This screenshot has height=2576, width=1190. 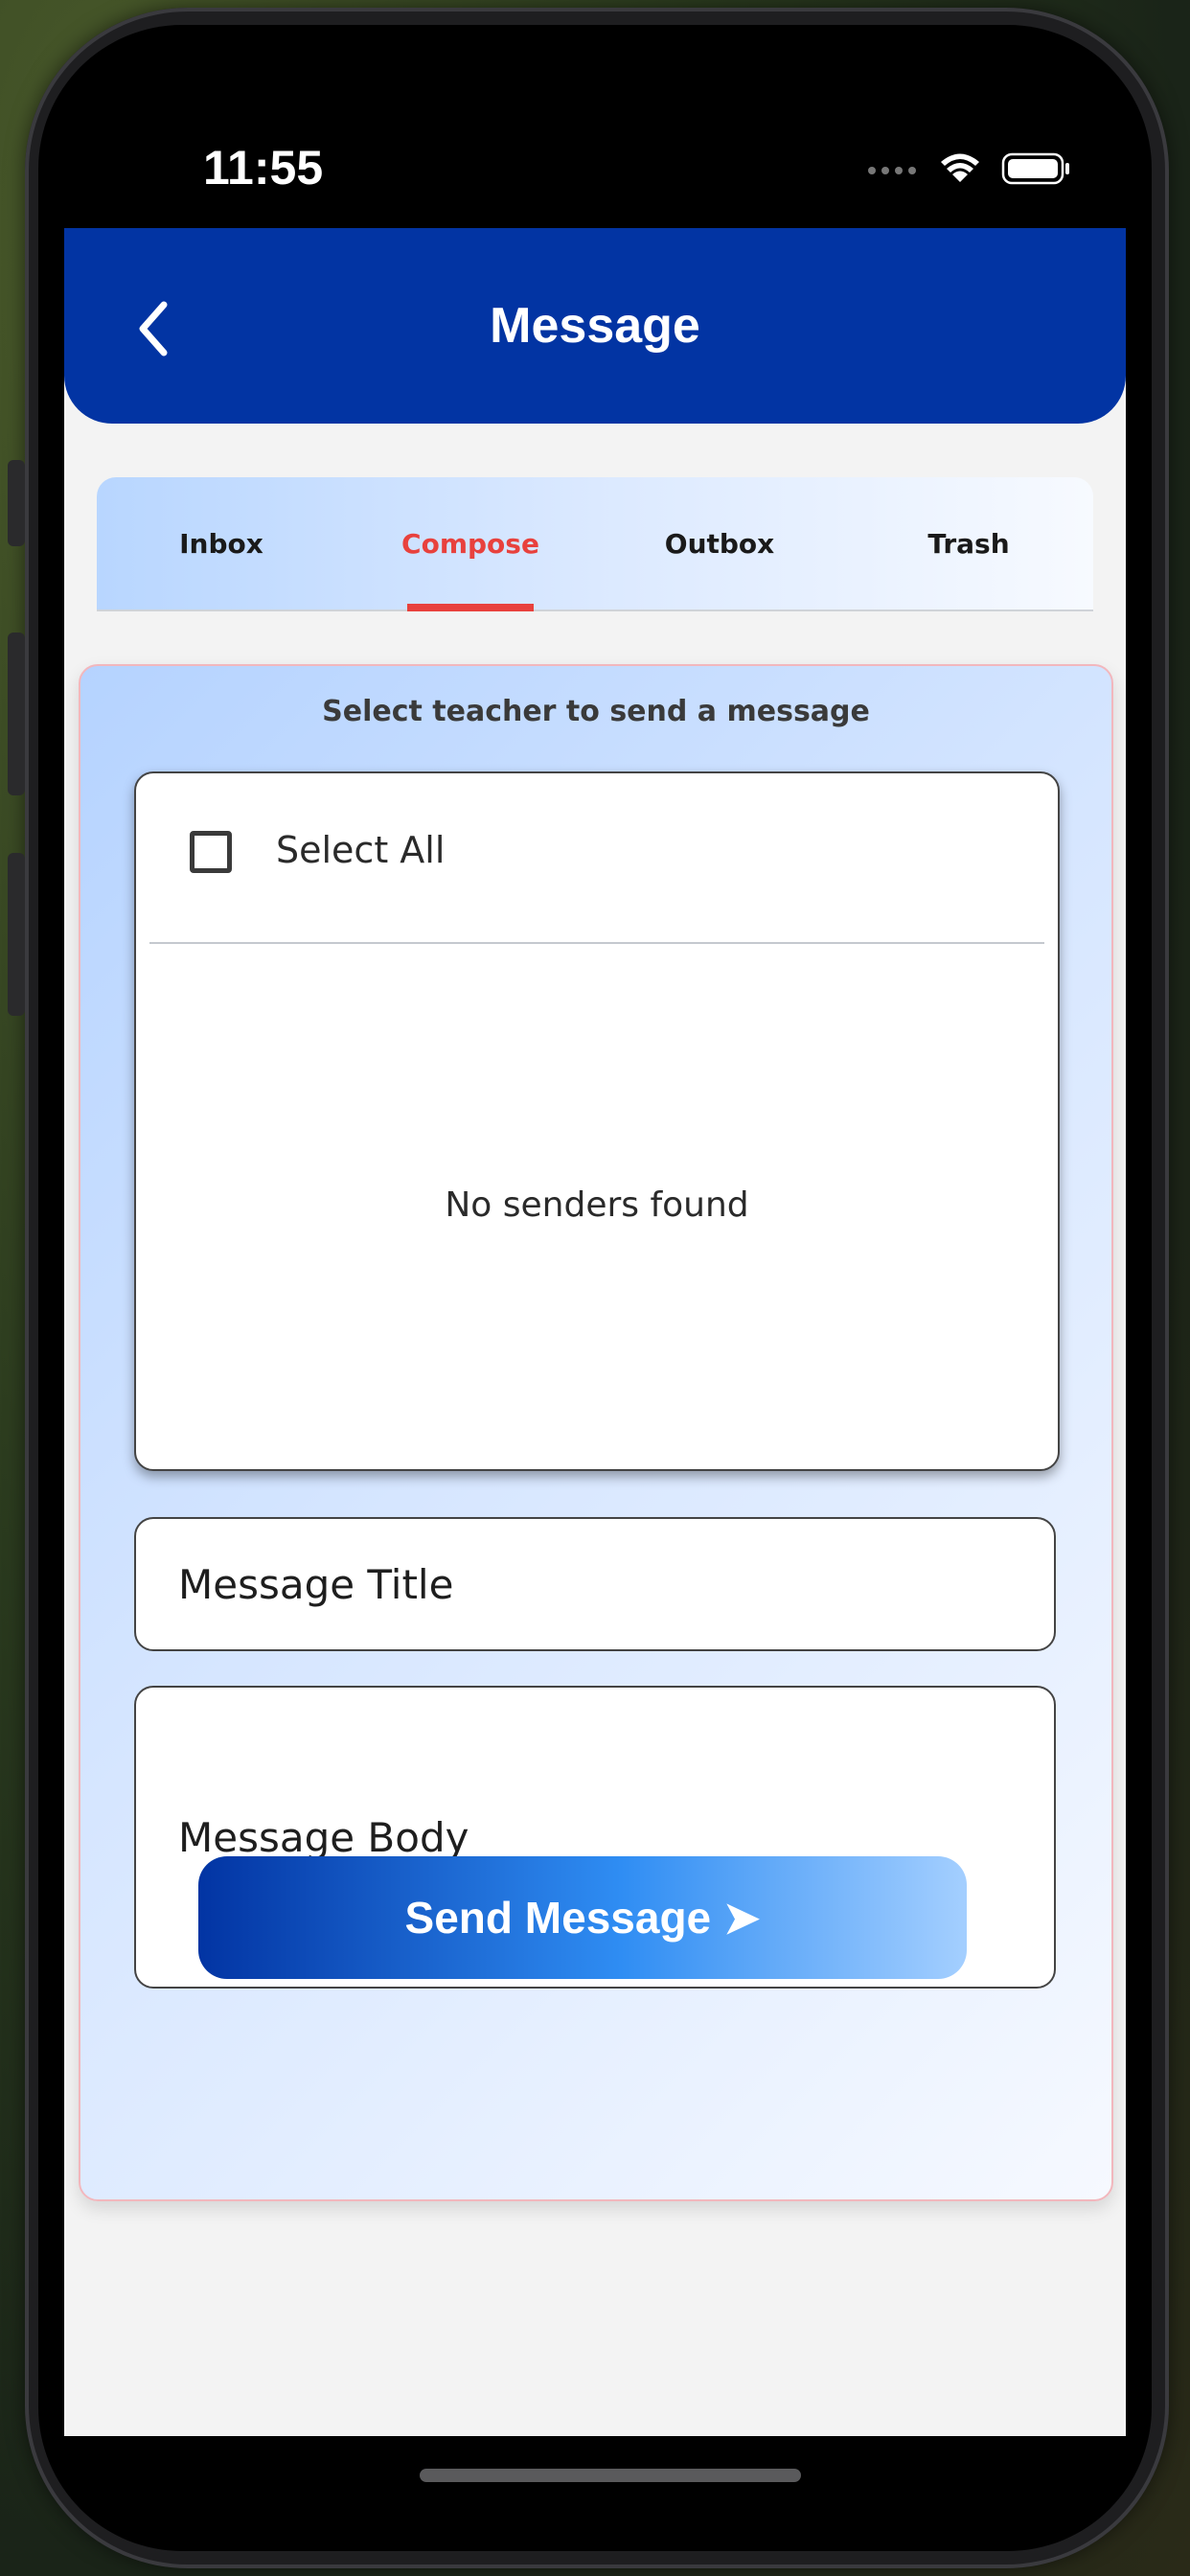 What do you see at coordinates (264, 168) in the screenshot?
I see `status-time: 11:55` at bounding box center [264, 168].